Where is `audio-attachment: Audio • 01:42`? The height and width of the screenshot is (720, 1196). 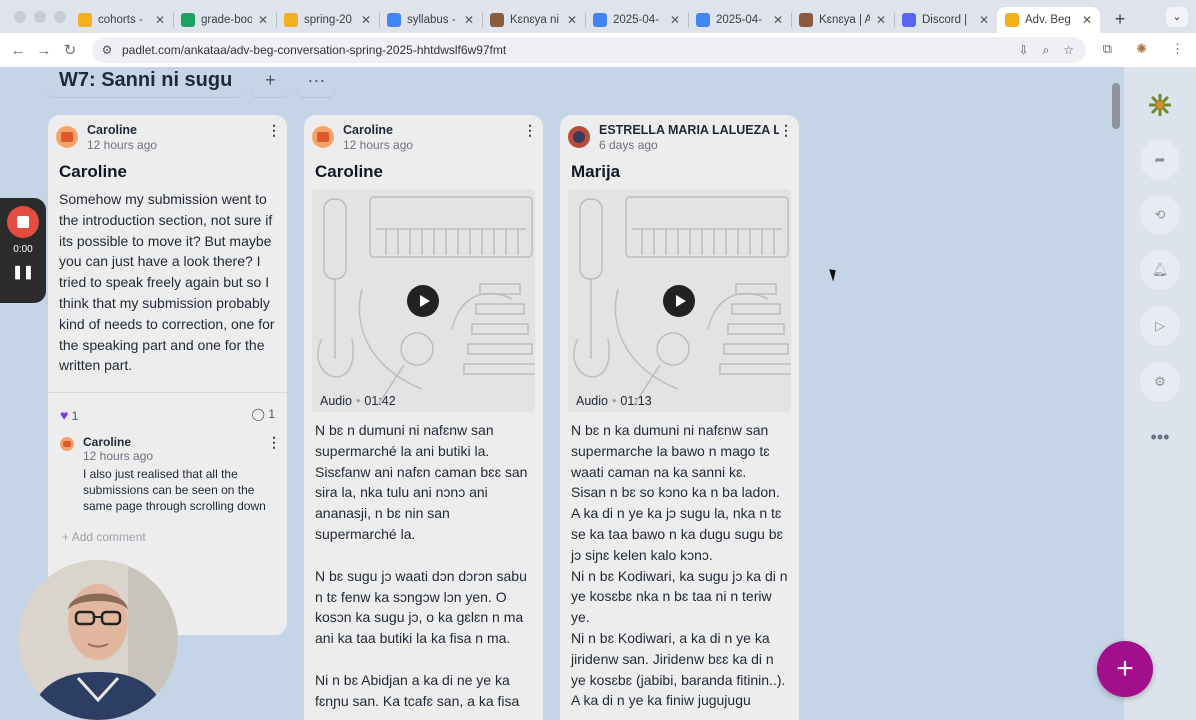 audio-attachment: Audio • 01:42 is located at coordinates (423, 300).